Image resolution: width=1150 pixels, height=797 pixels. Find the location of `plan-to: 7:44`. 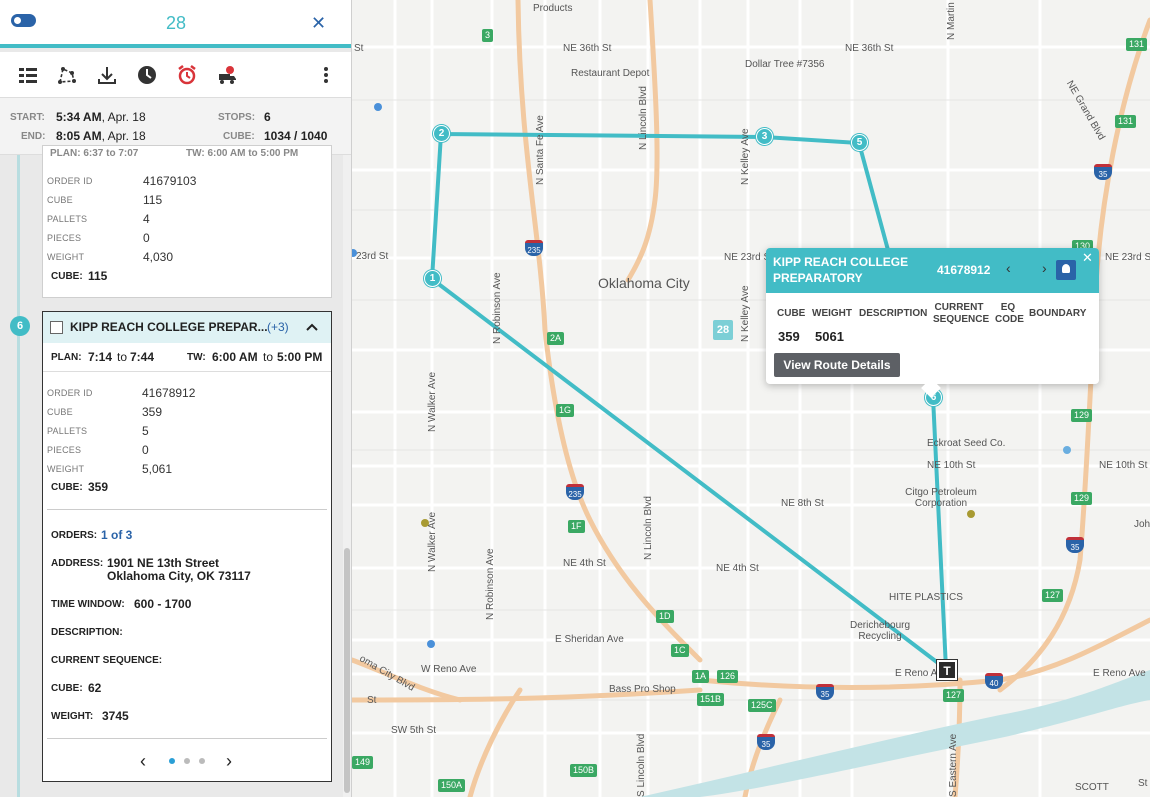

plan-to: 7:44 is located at coordinates (142, 357).